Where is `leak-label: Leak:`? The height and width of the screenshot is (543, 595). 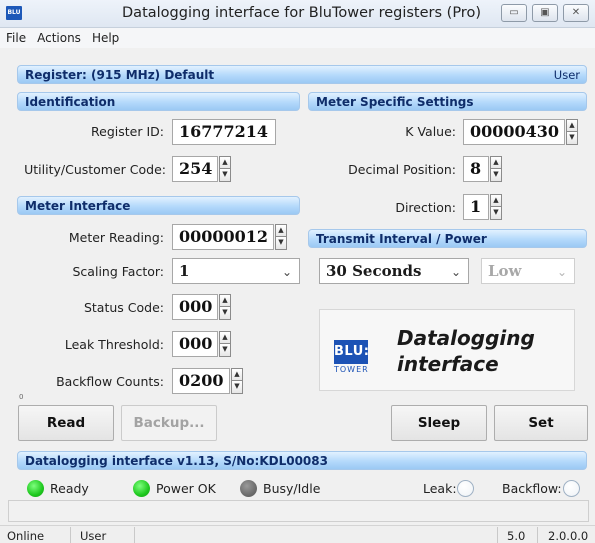 leak-label: Leak: is located at coordinates (440, 488).